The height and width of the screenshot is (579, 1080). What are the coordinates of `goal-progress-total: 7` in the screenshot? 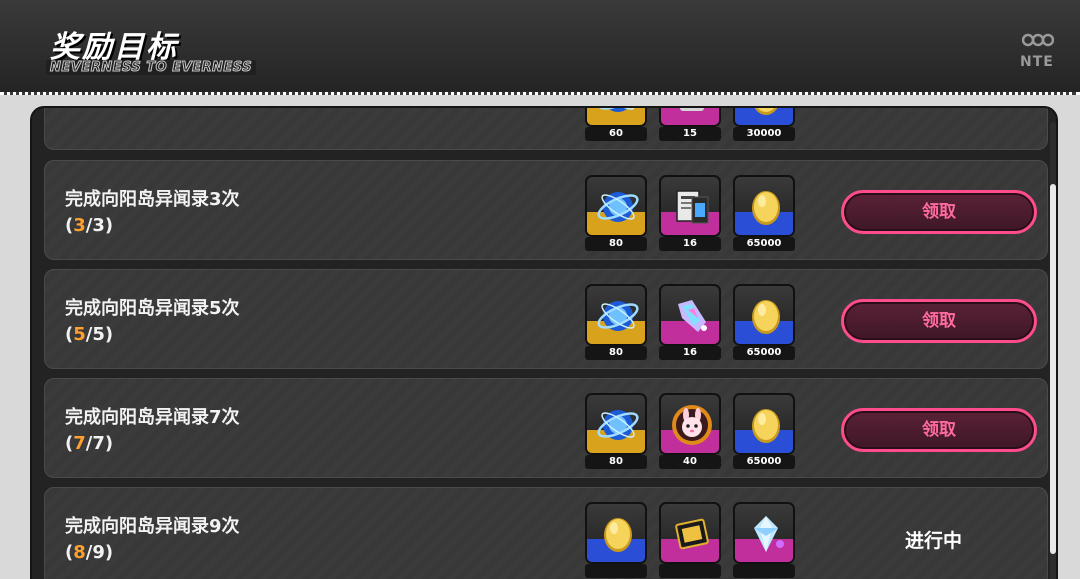 It's located at (98, 443).